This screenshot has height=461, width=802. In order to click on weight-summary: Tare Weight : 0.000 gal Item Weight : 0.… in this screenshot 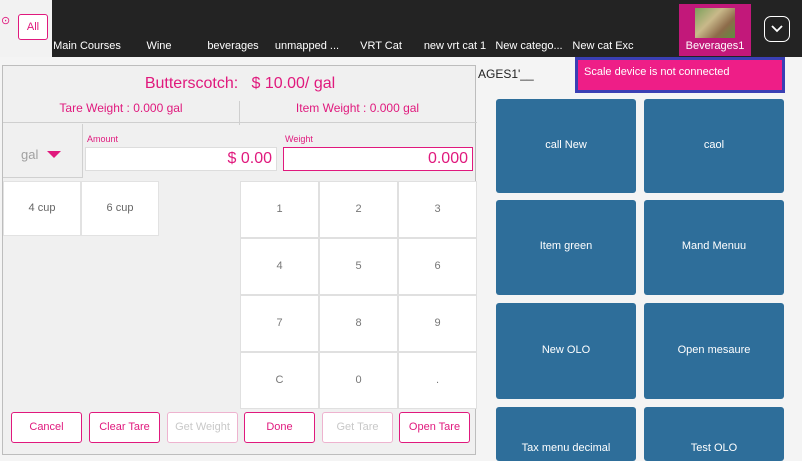, I will do `click(240, 111)`.